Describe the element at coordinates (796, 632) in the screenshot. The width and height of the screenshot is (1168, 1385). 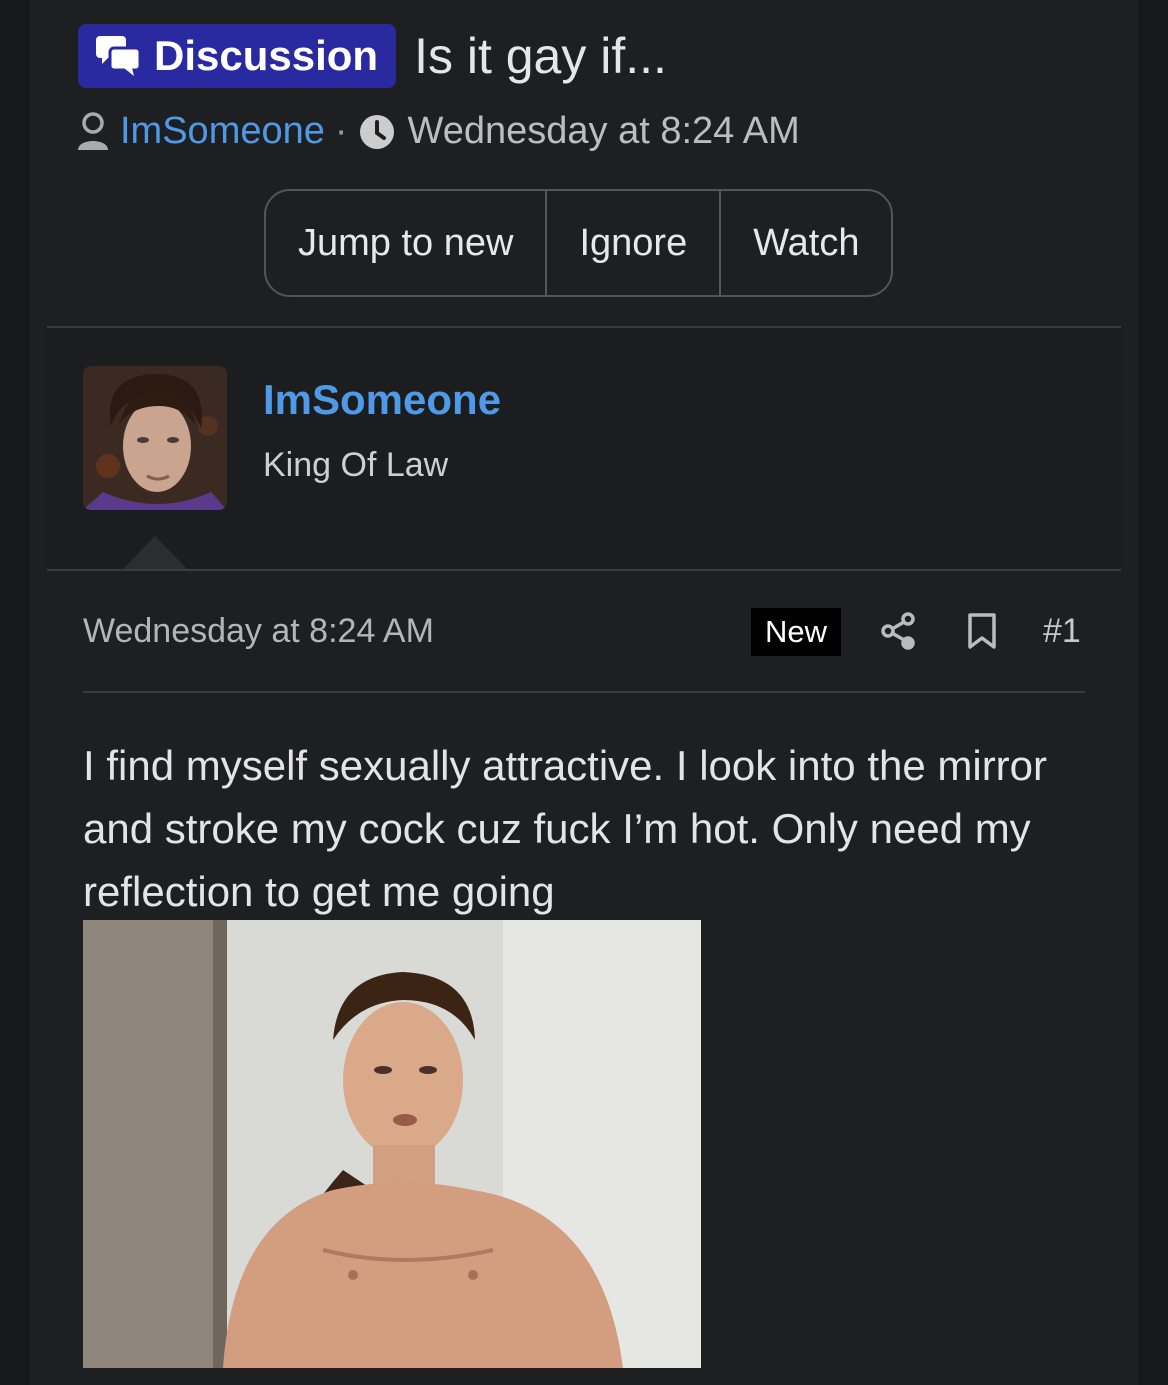
I see `new-badge: New` at that location.